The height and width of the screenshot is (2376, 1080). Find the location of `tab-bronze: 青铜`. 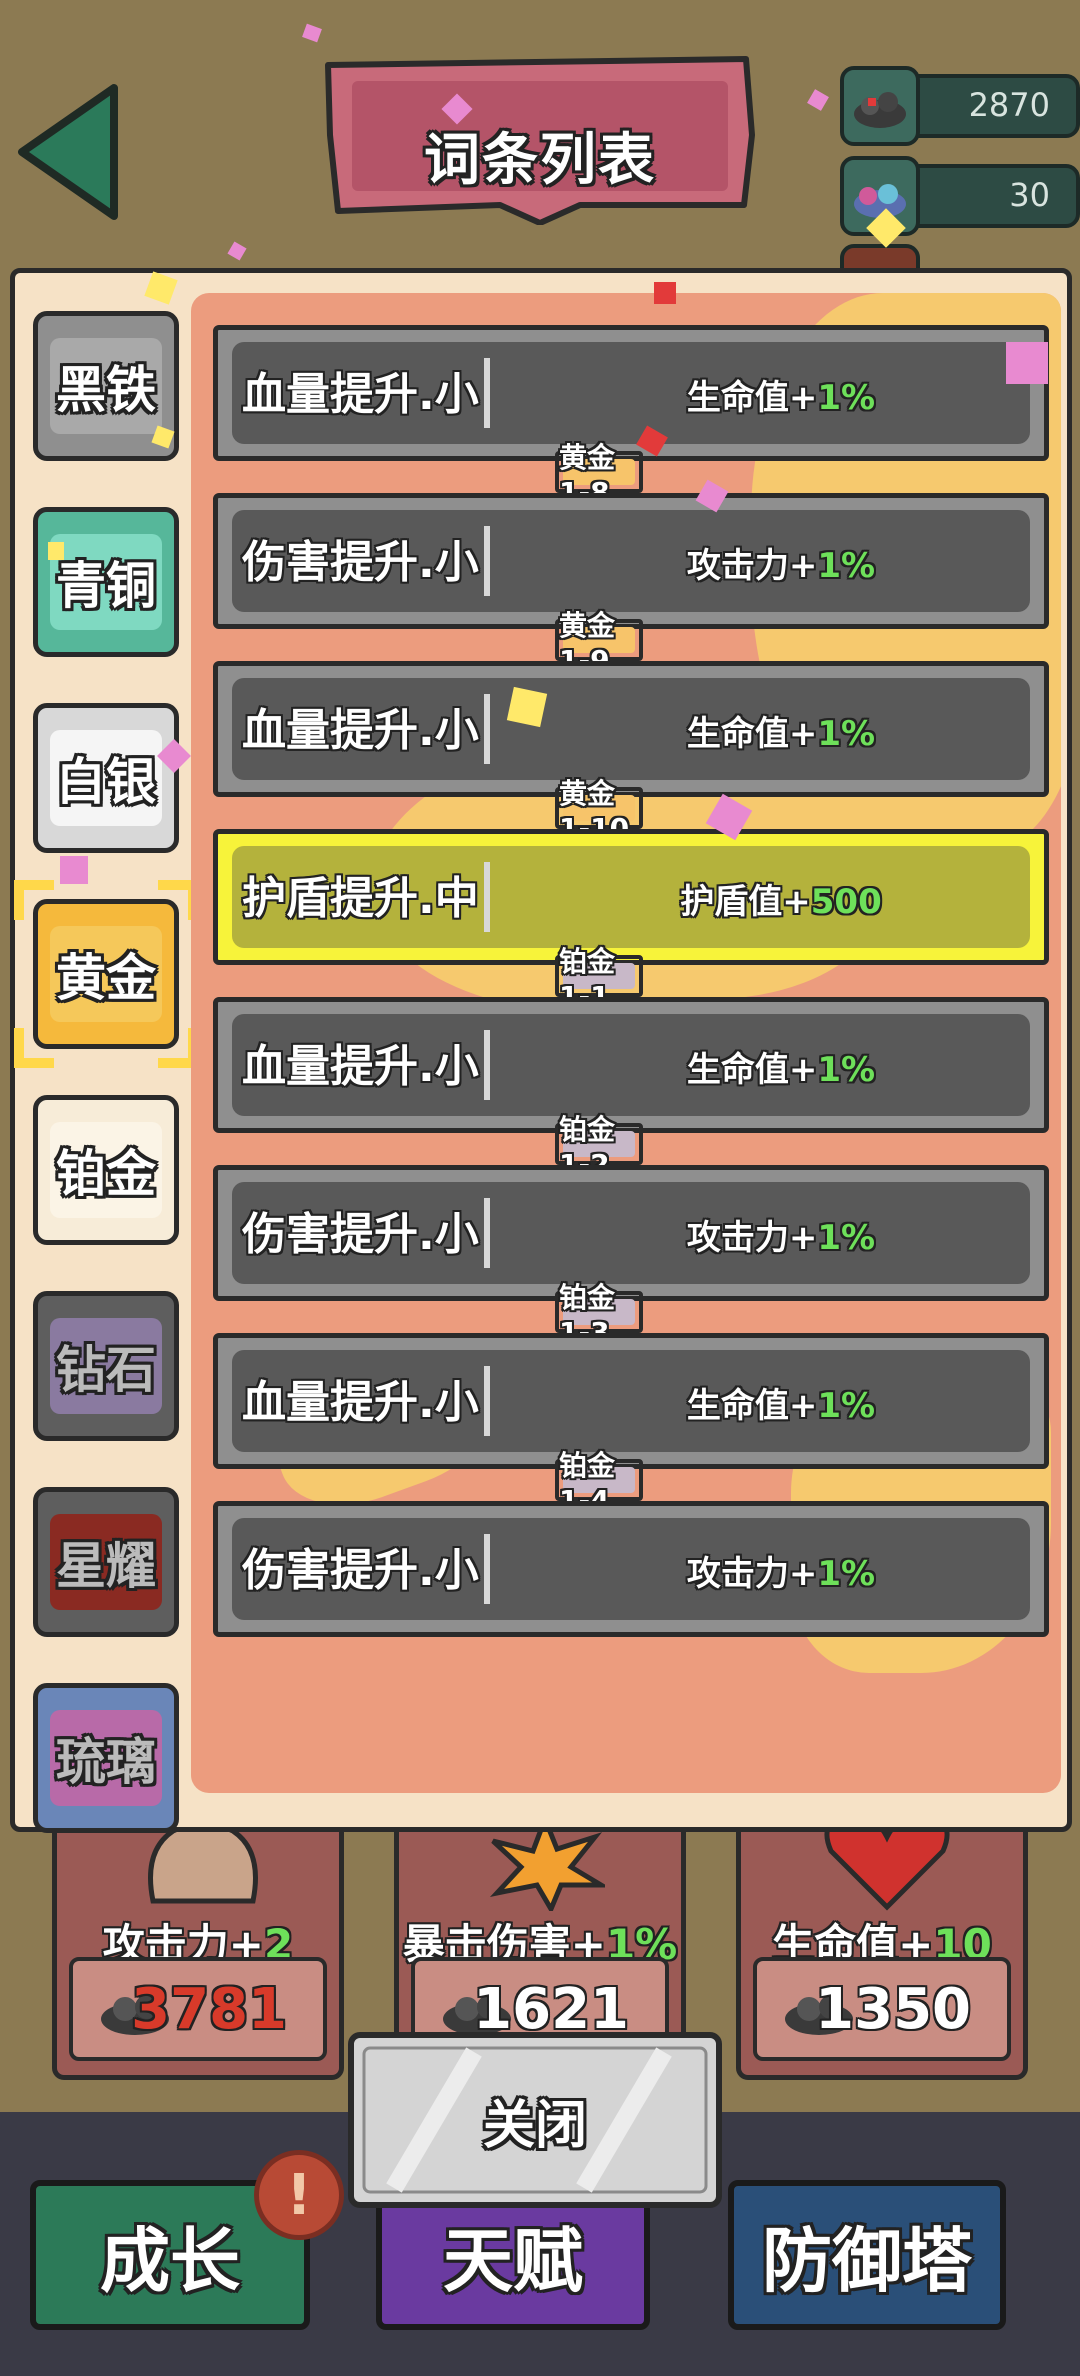

tab-bronze: 青铜 is located at coordinates (106, 582).